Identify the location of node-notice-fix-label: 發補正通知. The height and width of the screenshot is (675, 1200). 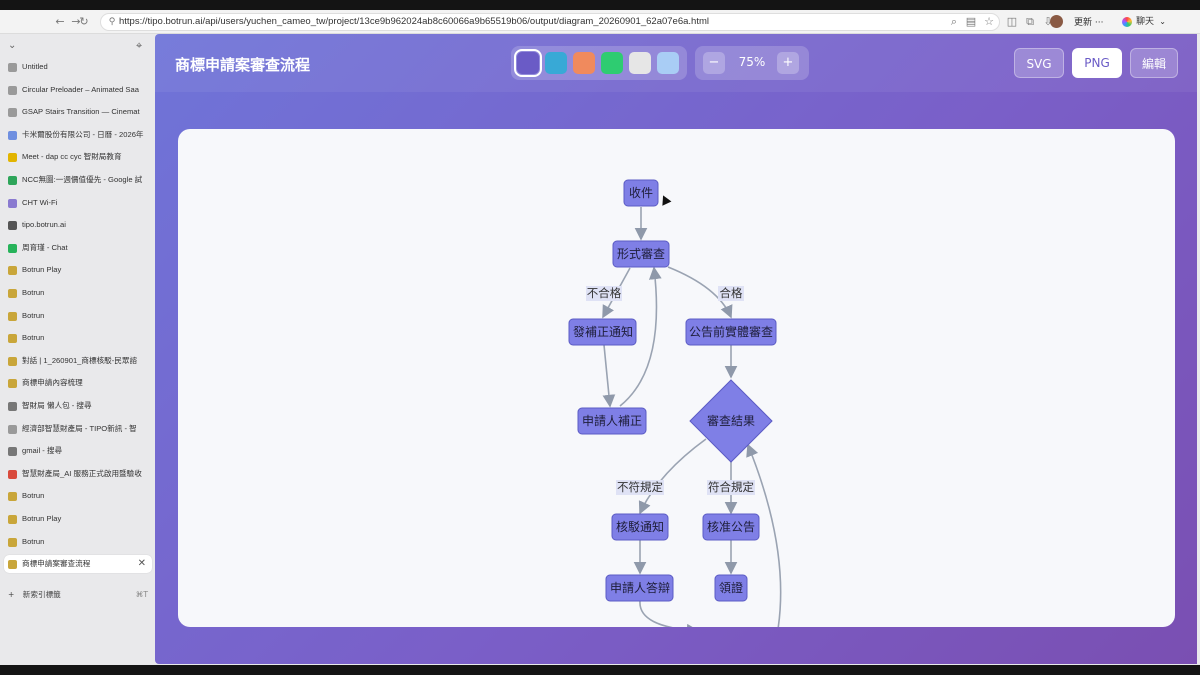
(603, 331).